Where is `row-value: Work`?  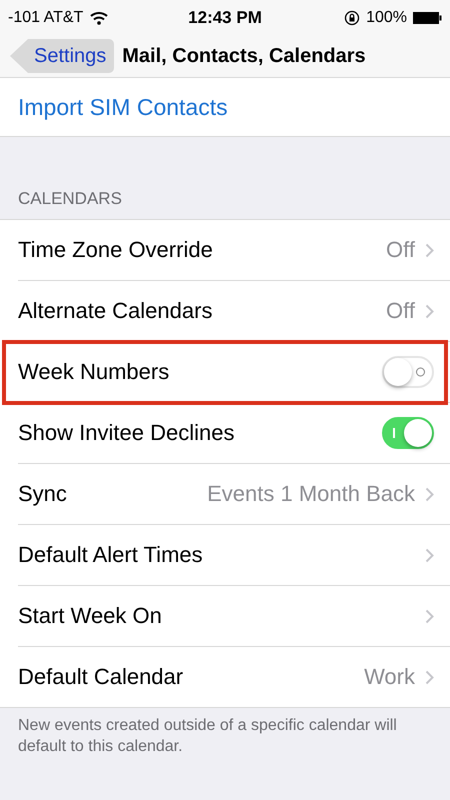 row-value: Work is located at coordinates (389, 677).